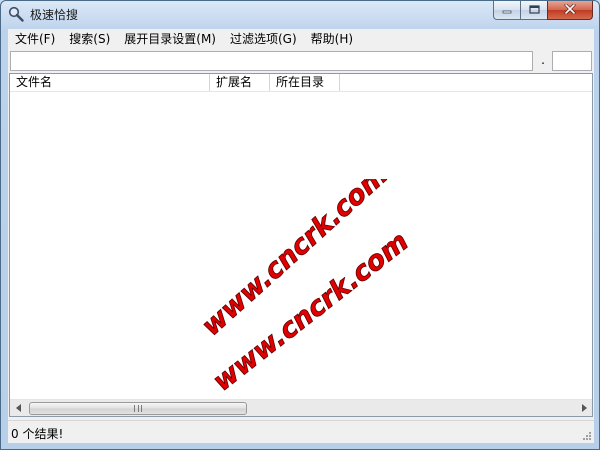  I want to click on search-row: ., so click(301, 62).